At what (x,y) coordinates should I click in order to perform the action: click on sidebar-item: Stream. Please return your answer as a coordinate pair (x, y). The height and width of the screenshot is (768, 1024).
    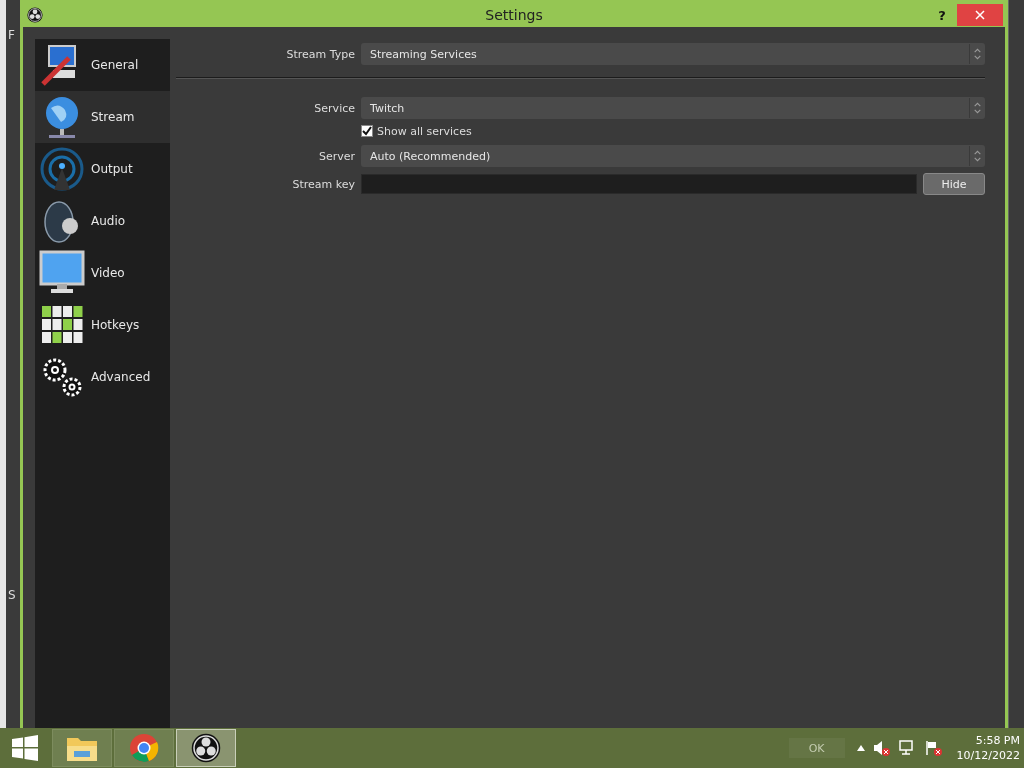
    Looking at the image, I should click on (102, 117).